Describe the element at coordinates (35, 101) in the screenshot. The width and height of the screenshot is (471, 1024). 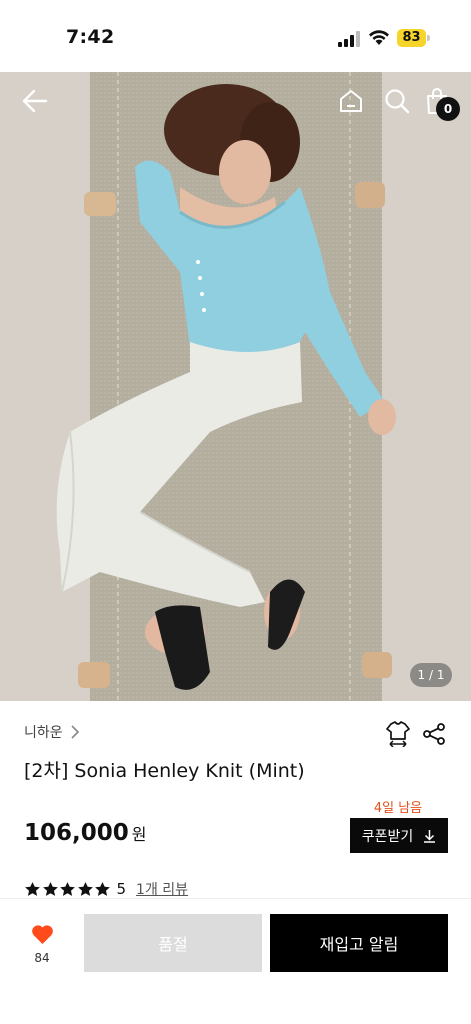
I see `back-arrow-icon` at that location.